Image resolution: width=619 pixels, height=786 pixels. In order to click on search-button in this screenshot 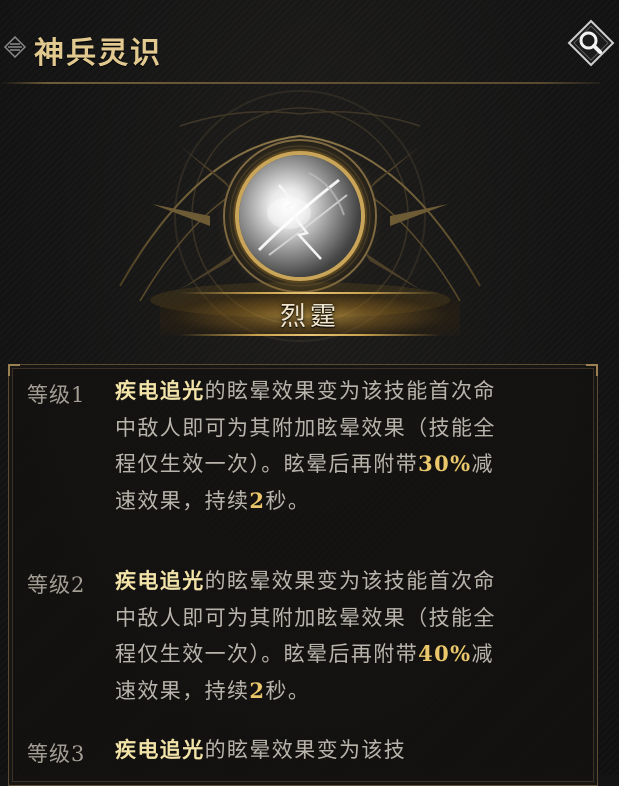, I will do `click(591, 43)`.